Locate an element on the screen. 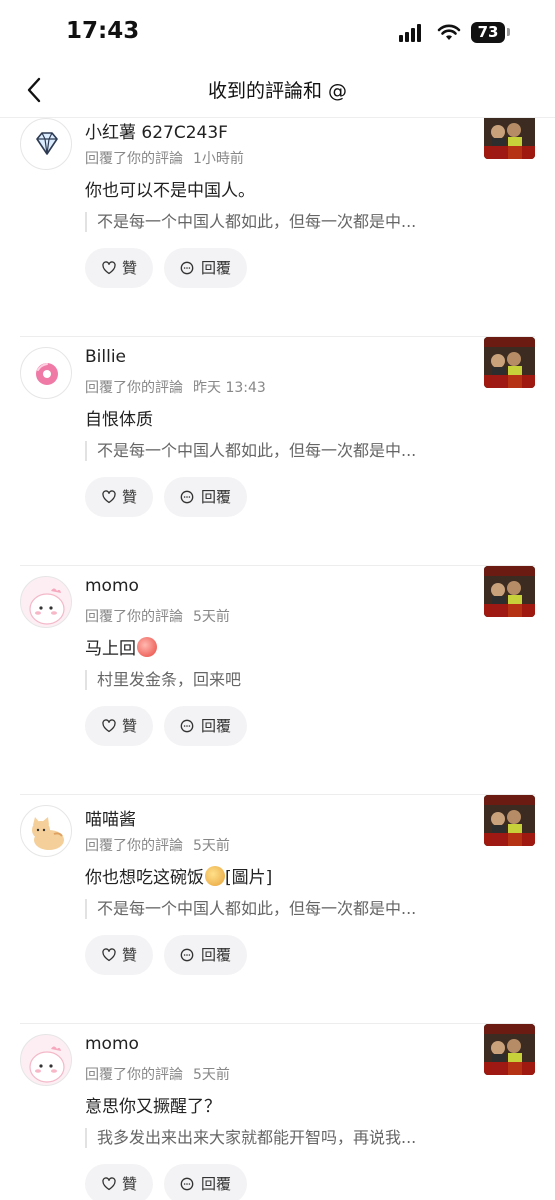 The image size is (555, 1200). reply-content: 你也想吃这碗饭 is located at coordinates (144, 878).